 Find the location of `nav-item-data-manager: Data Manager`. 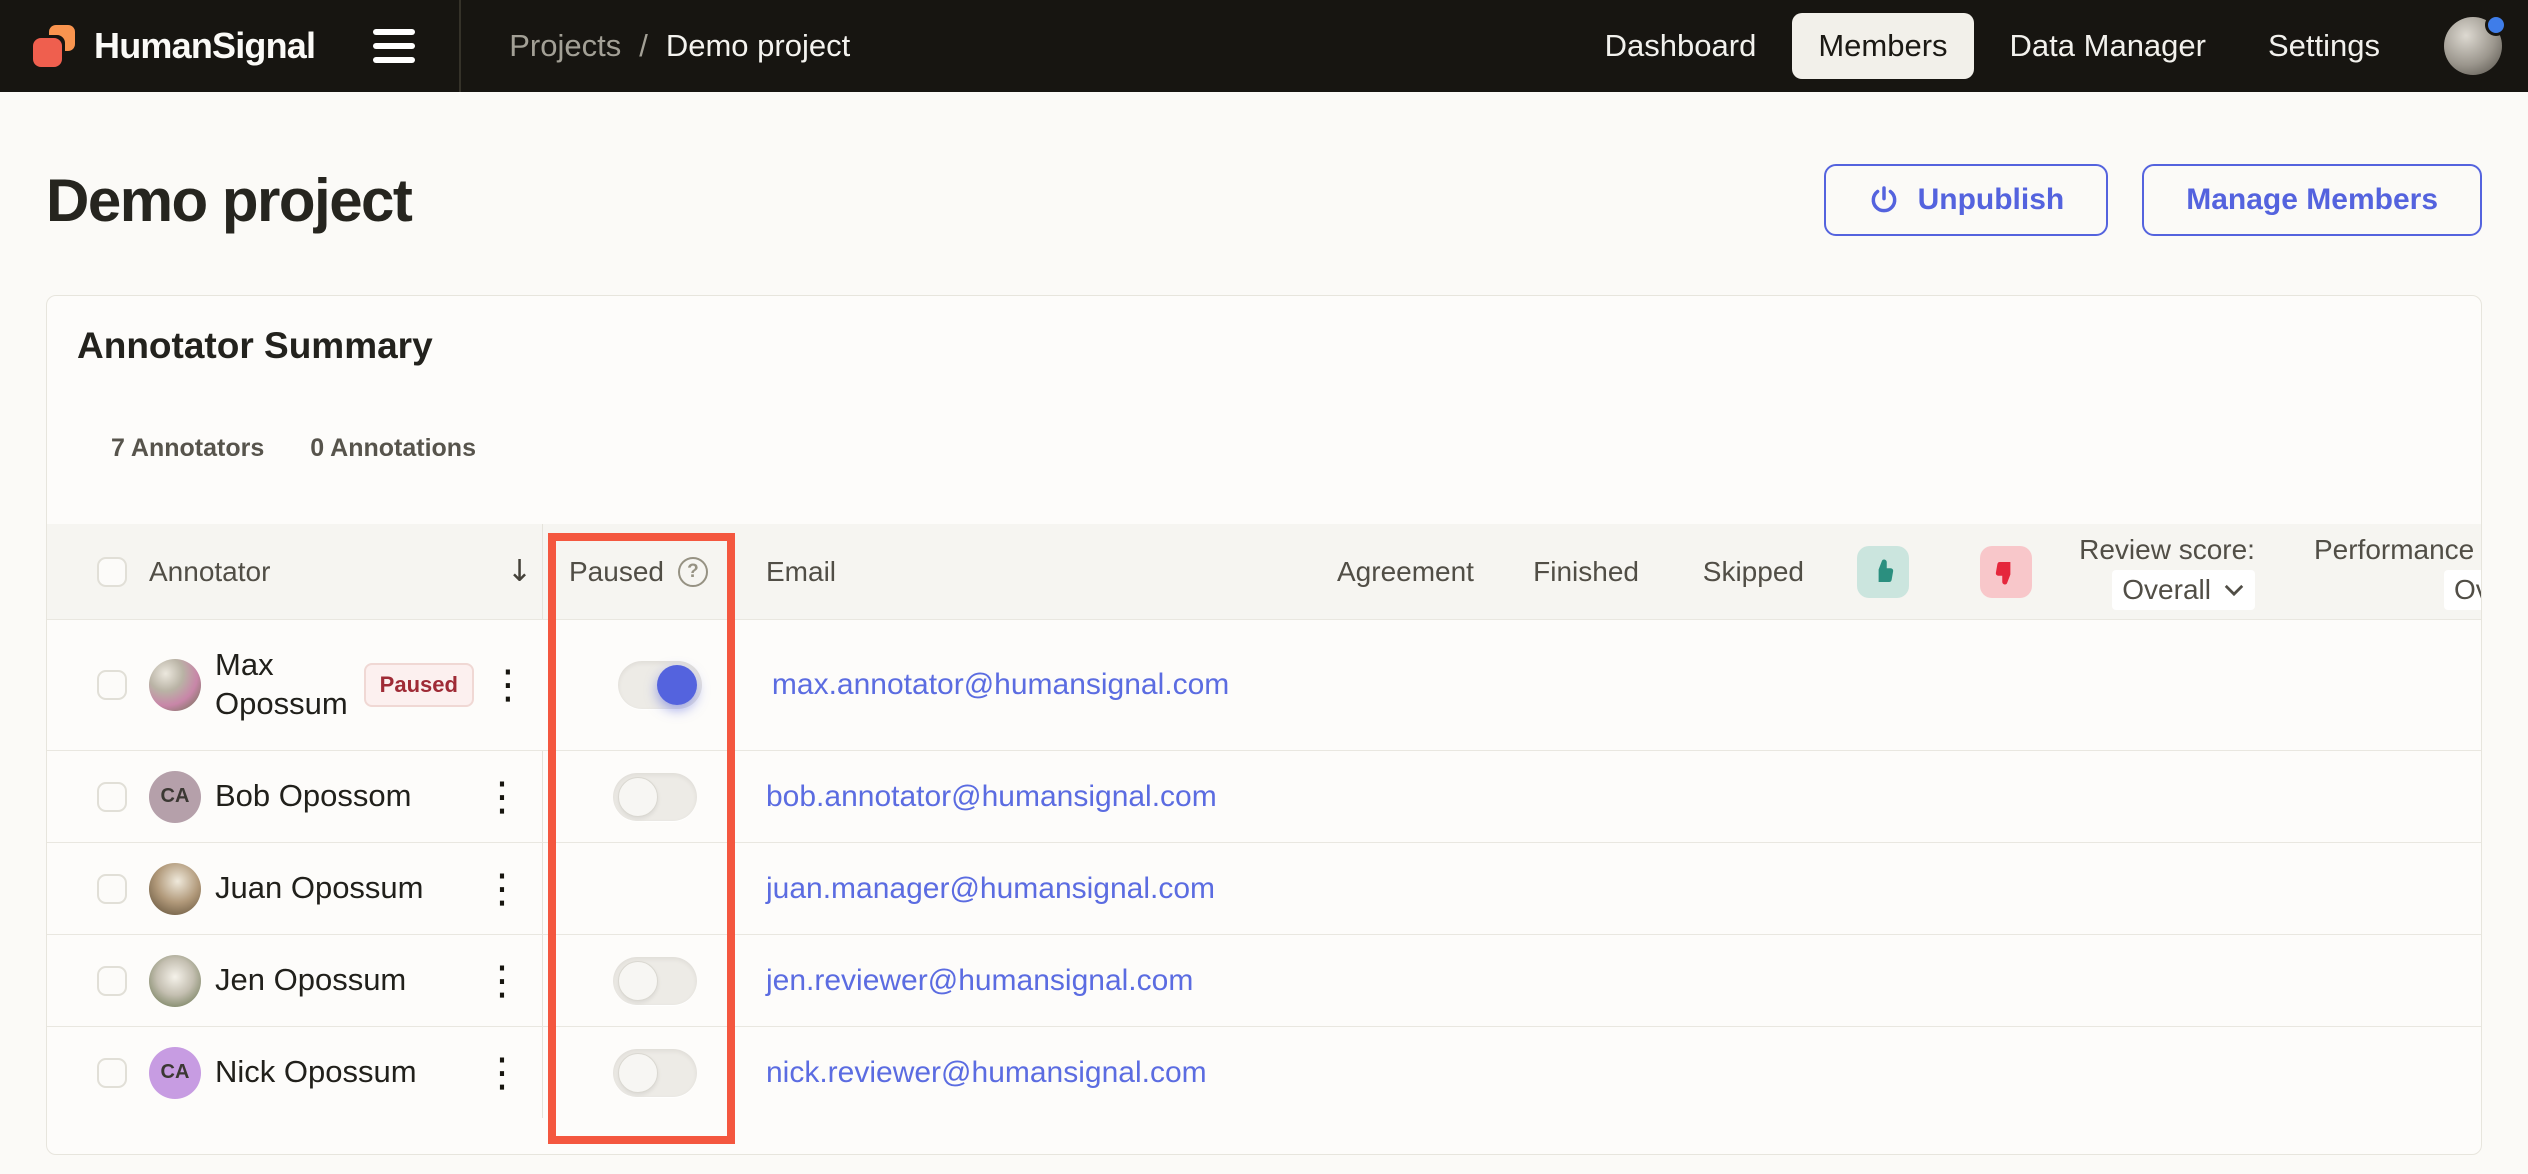

nav-item-data-manager: Data Manager is located at coordinates (2108, 46).